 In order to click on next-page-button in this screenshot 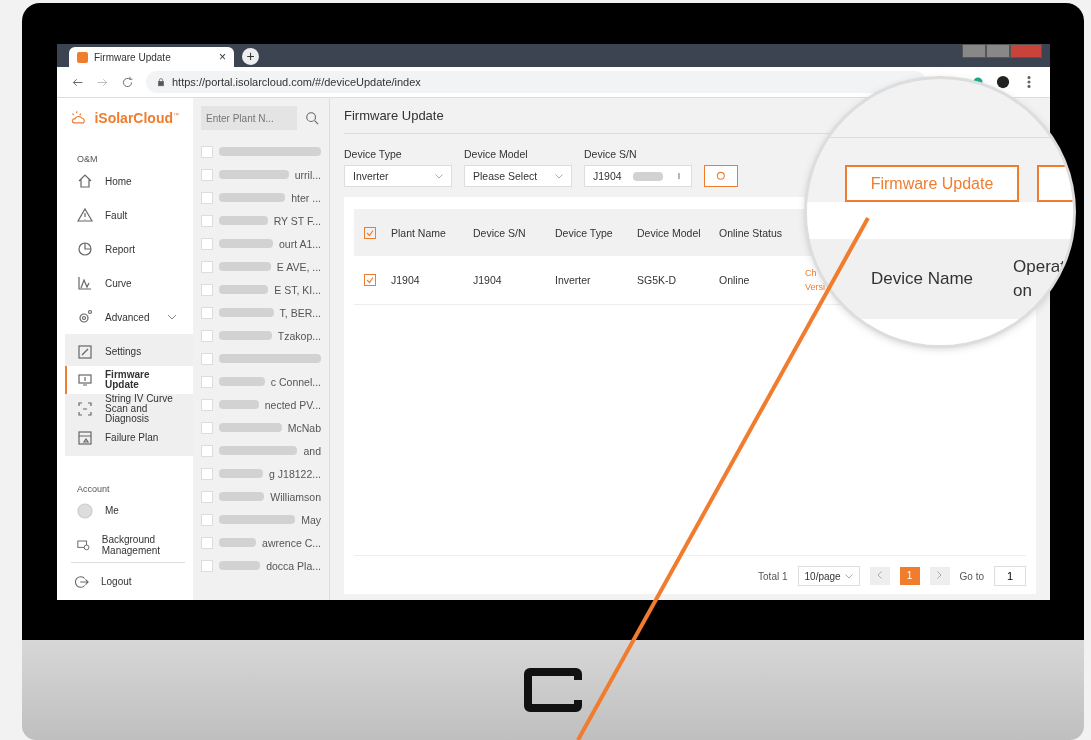, I will do `click(939, 576)`.